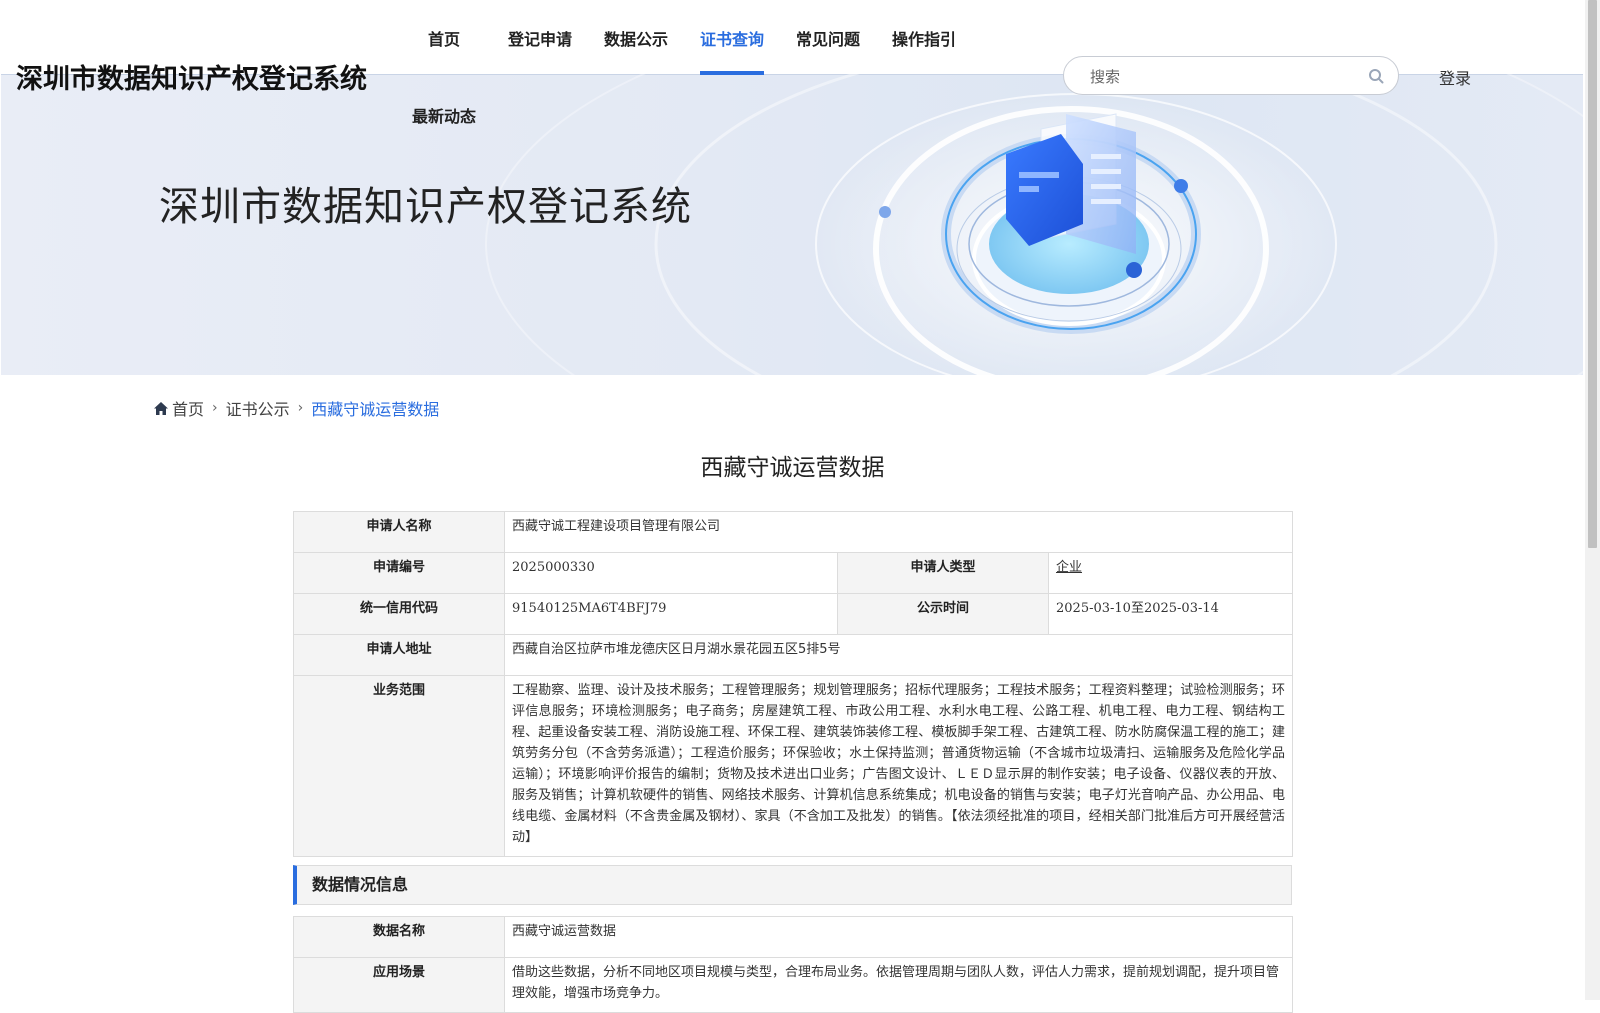 The height and width of the screenshot is (1013, 1600). What do you see at coordinates (1592, 274) in the screenshot?
I see `scrollbar-thumb` at bounding box center [1592, 274].